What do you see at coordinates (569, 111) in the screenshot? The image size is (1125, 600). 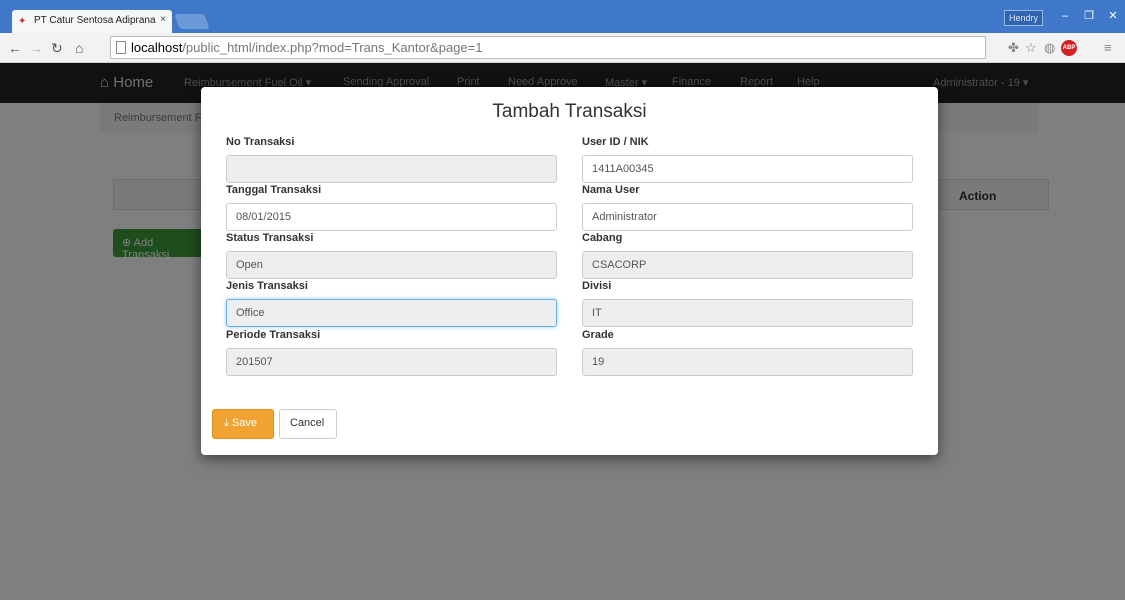 I see `modal-title: Tambah Transaksi` at bounding box center [569, 111].